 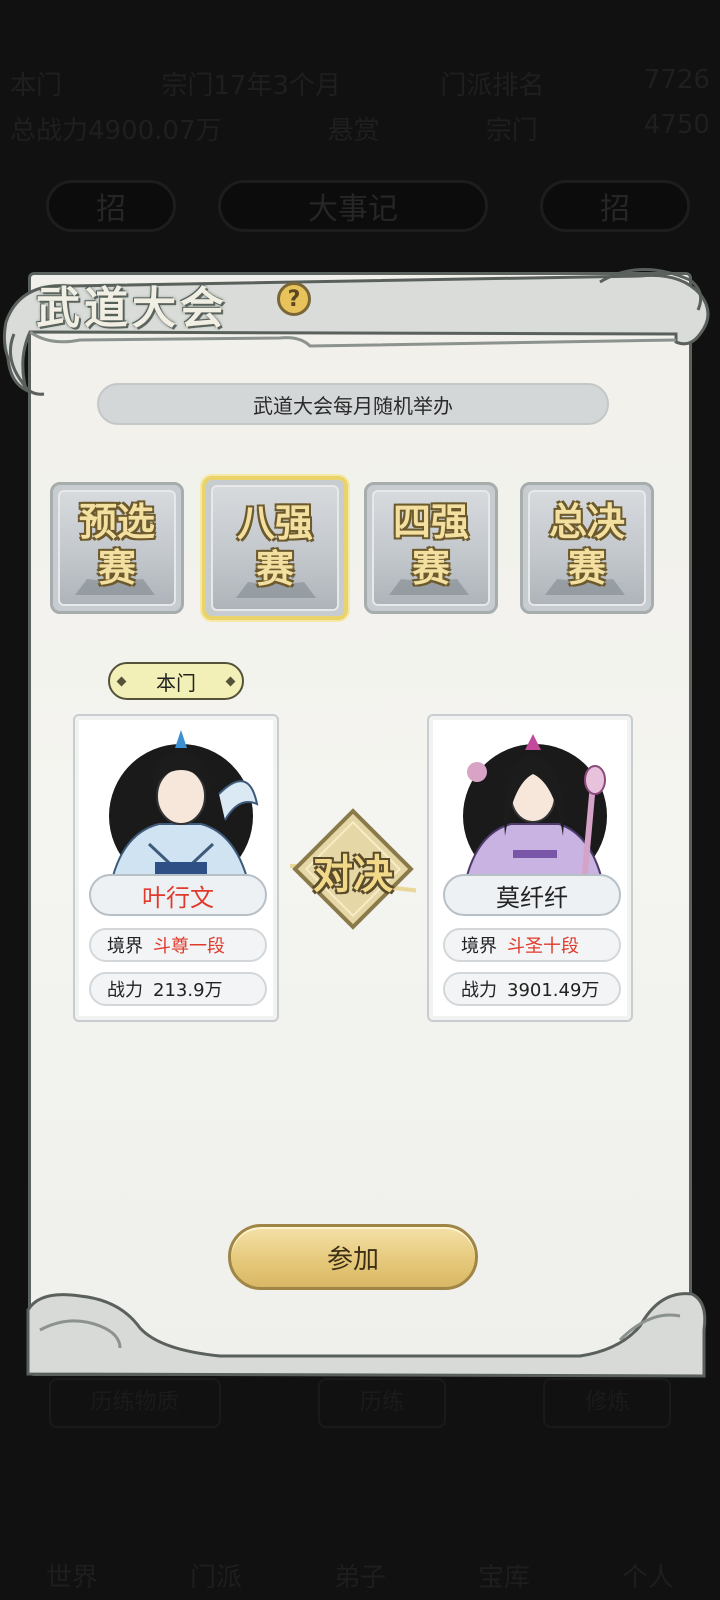 What do you see at coordinates (353, 404) in the screenshot?
I see `schedule-notice: 武道大会每月随机举办` at bounding box center [353, 404].